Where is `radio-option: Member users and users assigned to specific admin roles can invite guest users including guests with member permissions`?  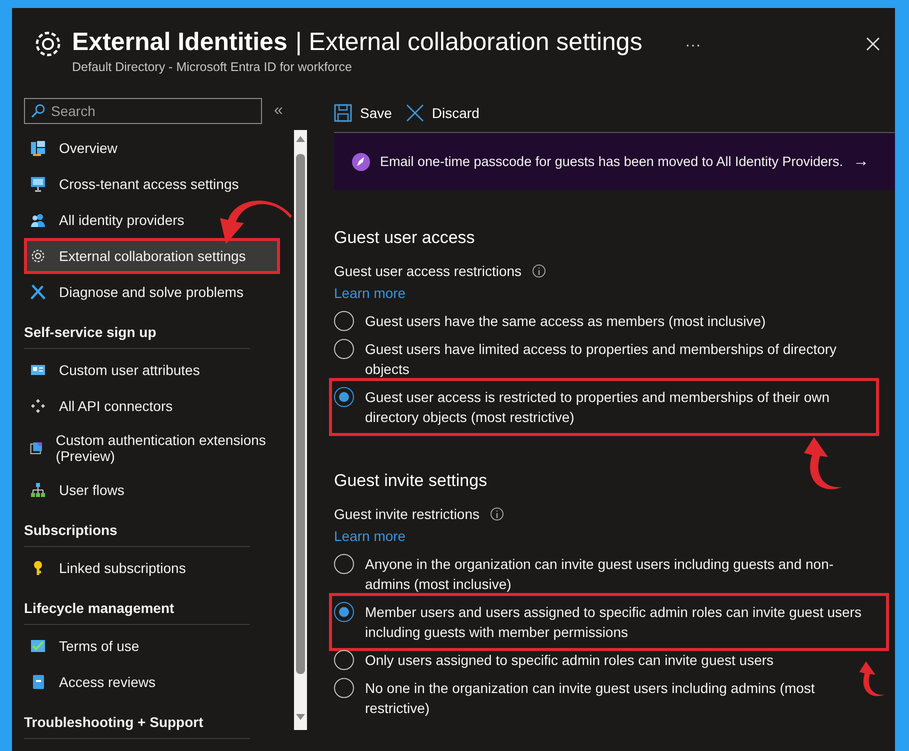
radio-option: Member users and users assigned to specific admin roles can invite guest users including guests with member permissions is located at coordinates (609, 622).